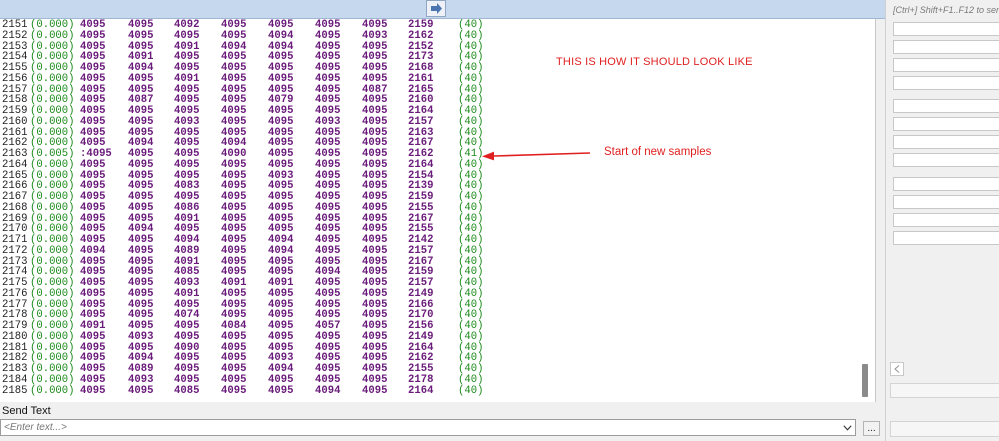 The width and height of the screenshot is (999, 441). I want to click on line-index: 2185, so click(15, 390).